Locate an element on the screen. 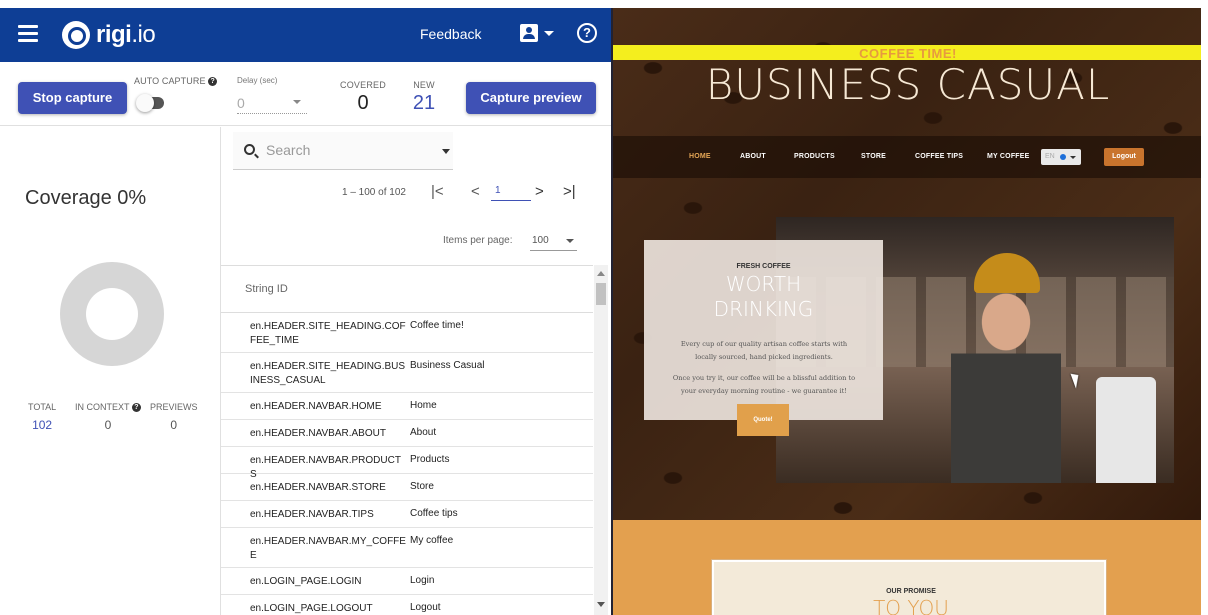  items-per-page-label: Items per page: is located at coordinates (478, 240).